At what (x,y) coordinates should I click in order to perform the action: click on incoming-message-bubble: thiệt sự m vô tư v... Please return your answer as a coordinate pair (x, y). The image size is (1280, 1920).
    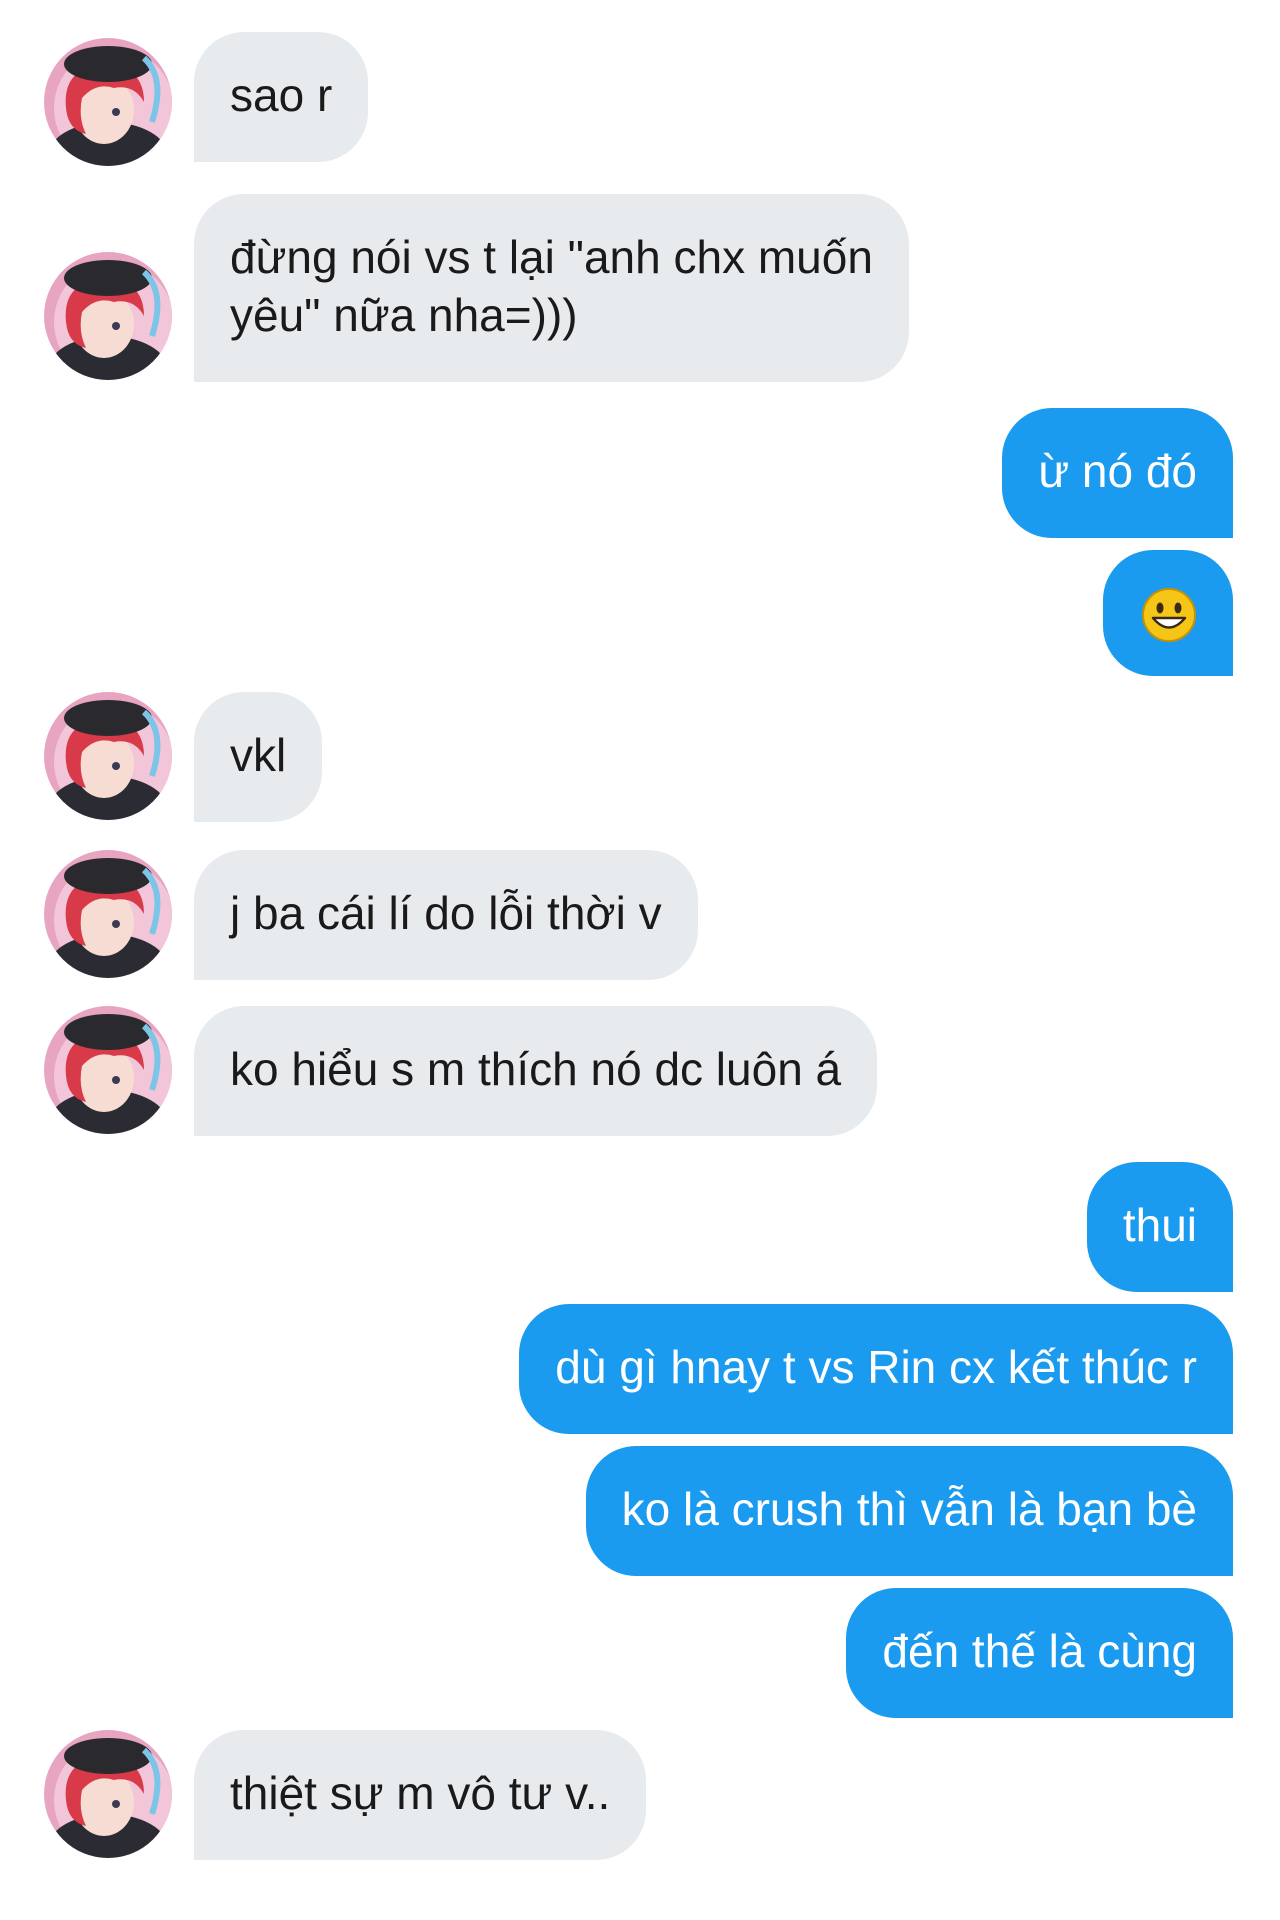
    Looking at the image, I should click on (420, 1795).